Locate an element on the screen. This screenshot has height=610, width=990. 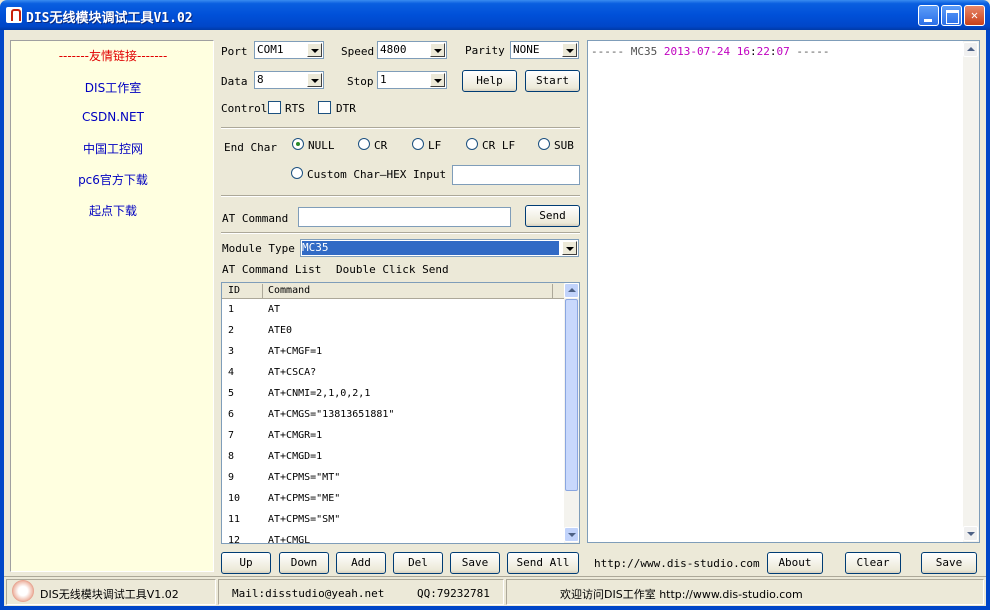
save-output-button: Save is located at coordinates (949, 563).